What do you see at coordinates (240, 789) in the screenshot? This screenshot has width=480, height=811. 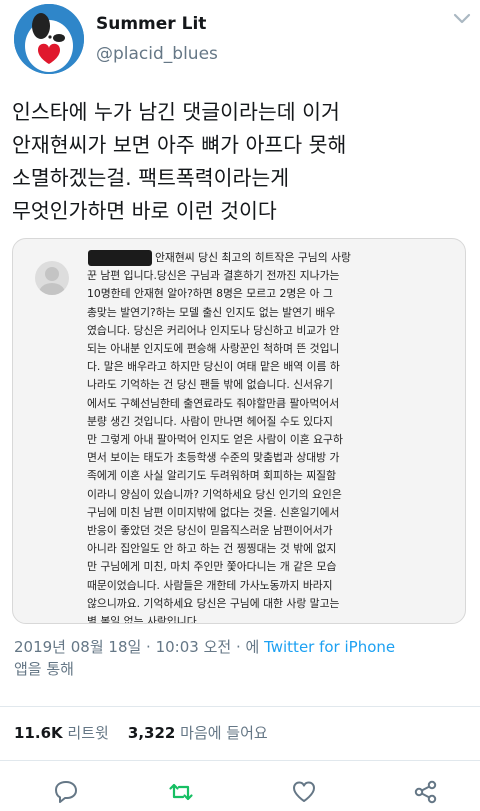 I see `action-bar` at bounding box center [240, 789].